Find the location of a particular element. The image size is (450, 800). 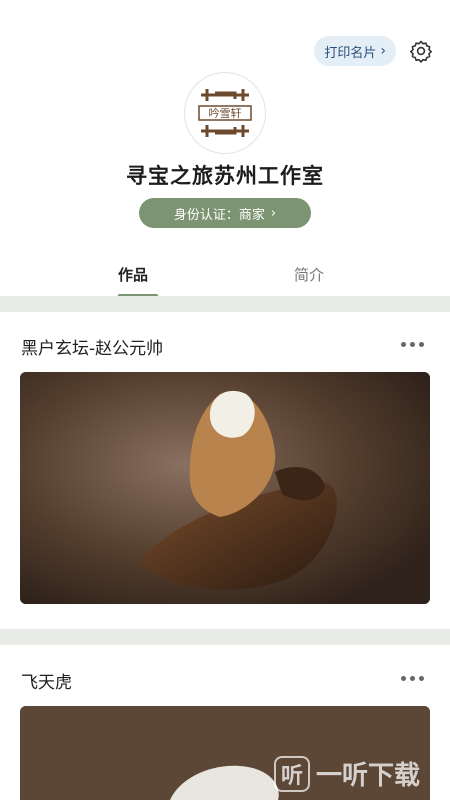

top-actions: 打印名片 › is located at coordinates (374, 51).